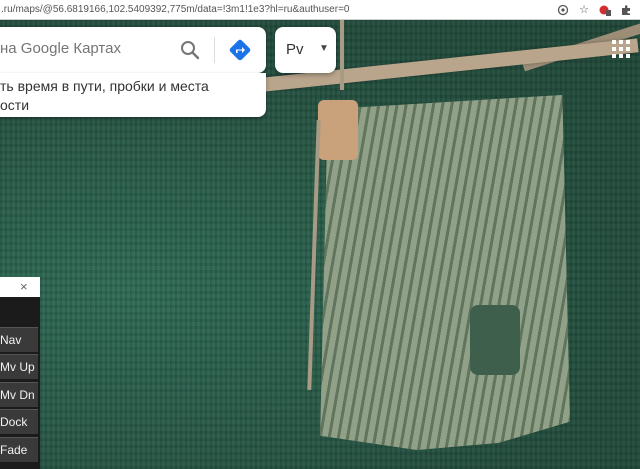 This screenshot has height=469, width=640. What do you see at coordinates (626, 10) in the screenshot?
I see `extensions-puzzle-icon` at bounding box center [626, 10].